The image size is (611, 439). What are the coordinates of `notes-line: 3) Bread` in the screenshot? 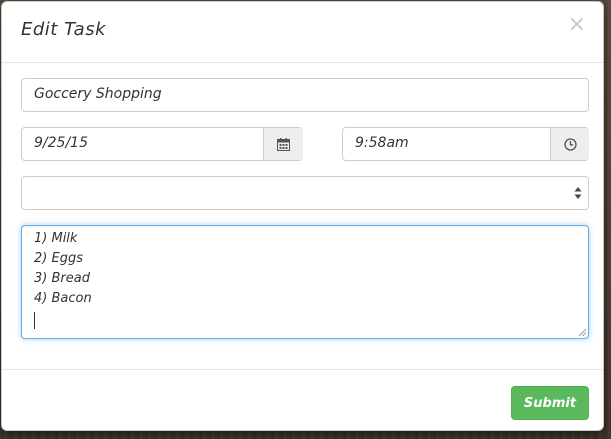 It's located at (62, 278).